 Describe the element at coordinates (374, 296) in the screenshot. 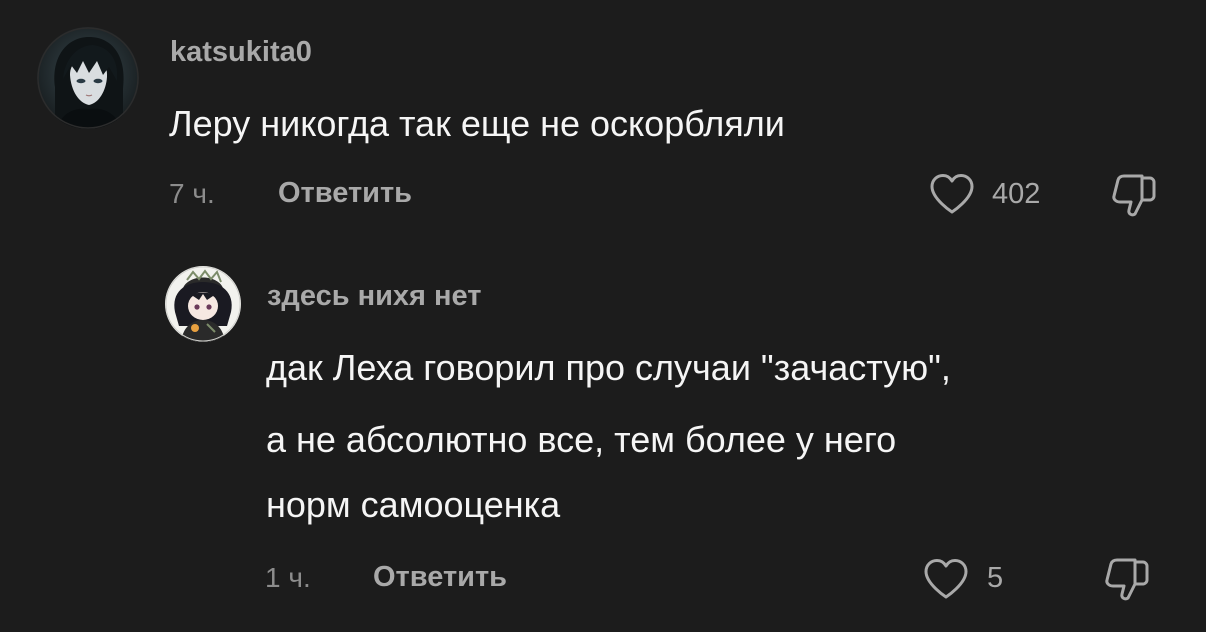

I see `comment-username: здесь нихя нет` at that location.